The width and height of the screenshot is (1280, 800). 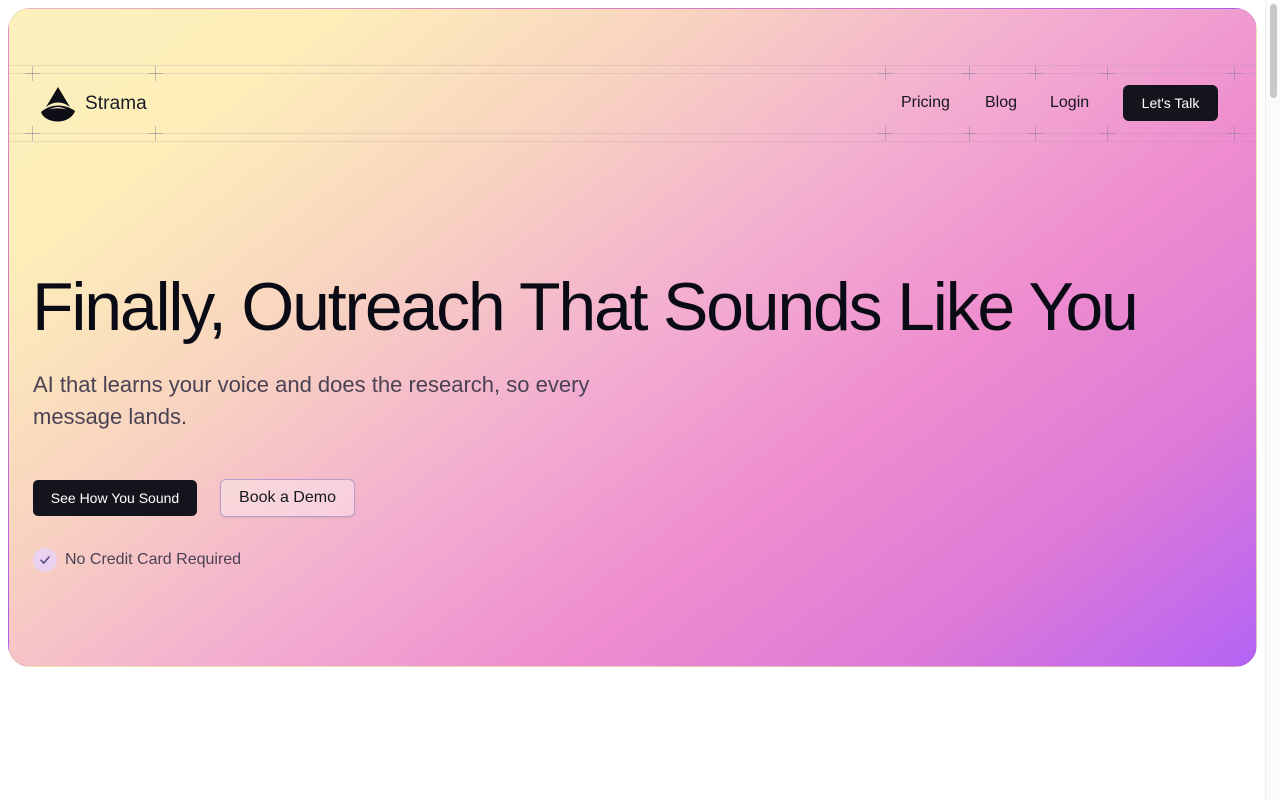 What do you see at coordinates (45, 560) in the screenshot?
I see `check-icon` at bounding box center [45, 560].